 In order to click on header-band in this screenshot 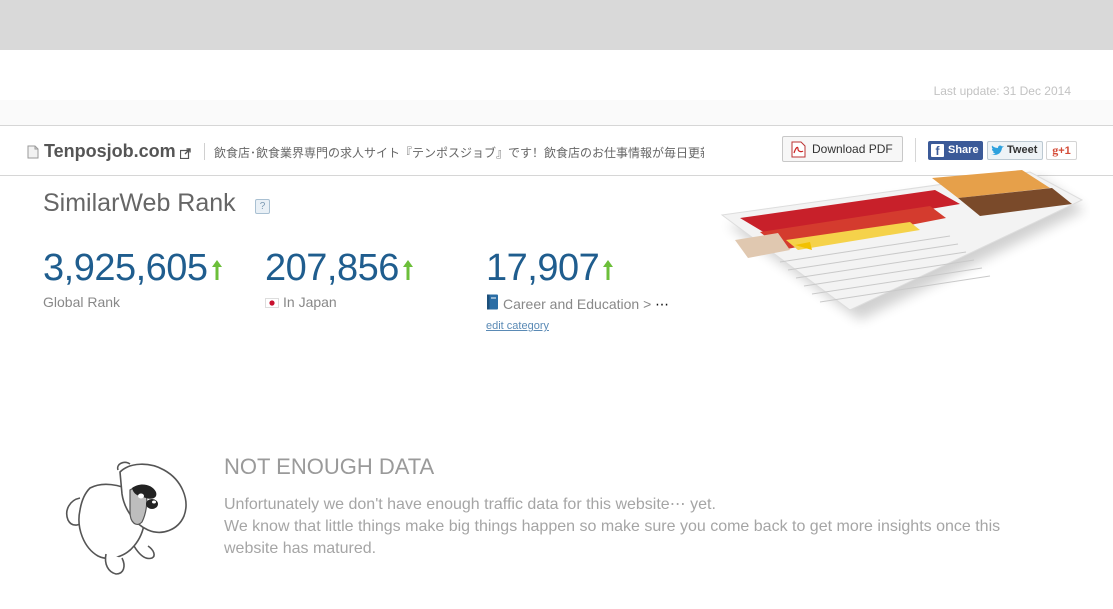, I will do `click(556, 112)`.